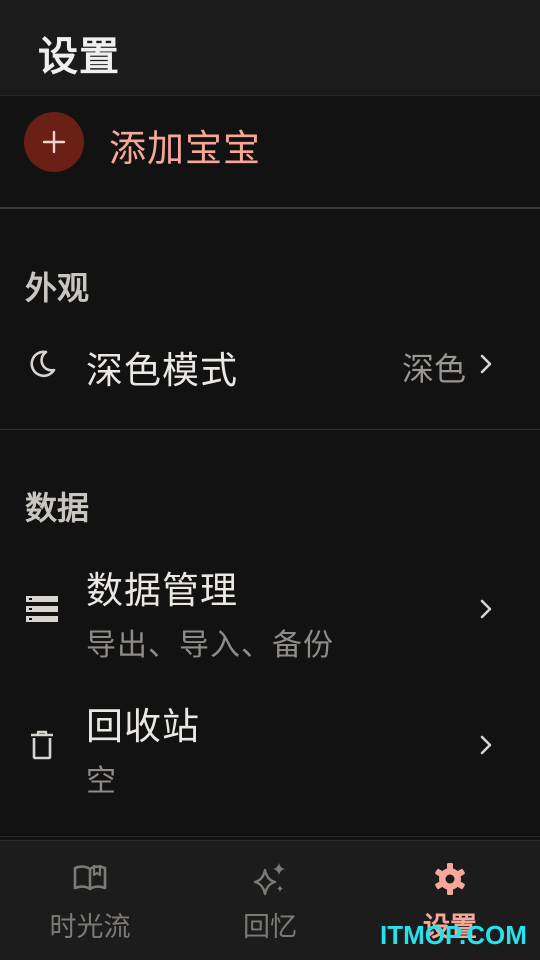 This screenshot has width=540, height=960. I want to click on add-baby-label: 添加宝宝, so click(185, 145).